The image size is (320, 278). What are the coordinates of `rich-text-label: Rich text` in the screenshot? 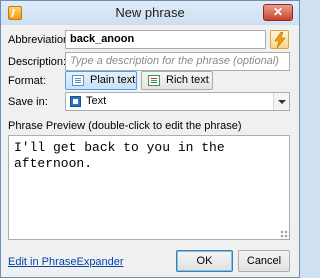 It's located at (187, 80).